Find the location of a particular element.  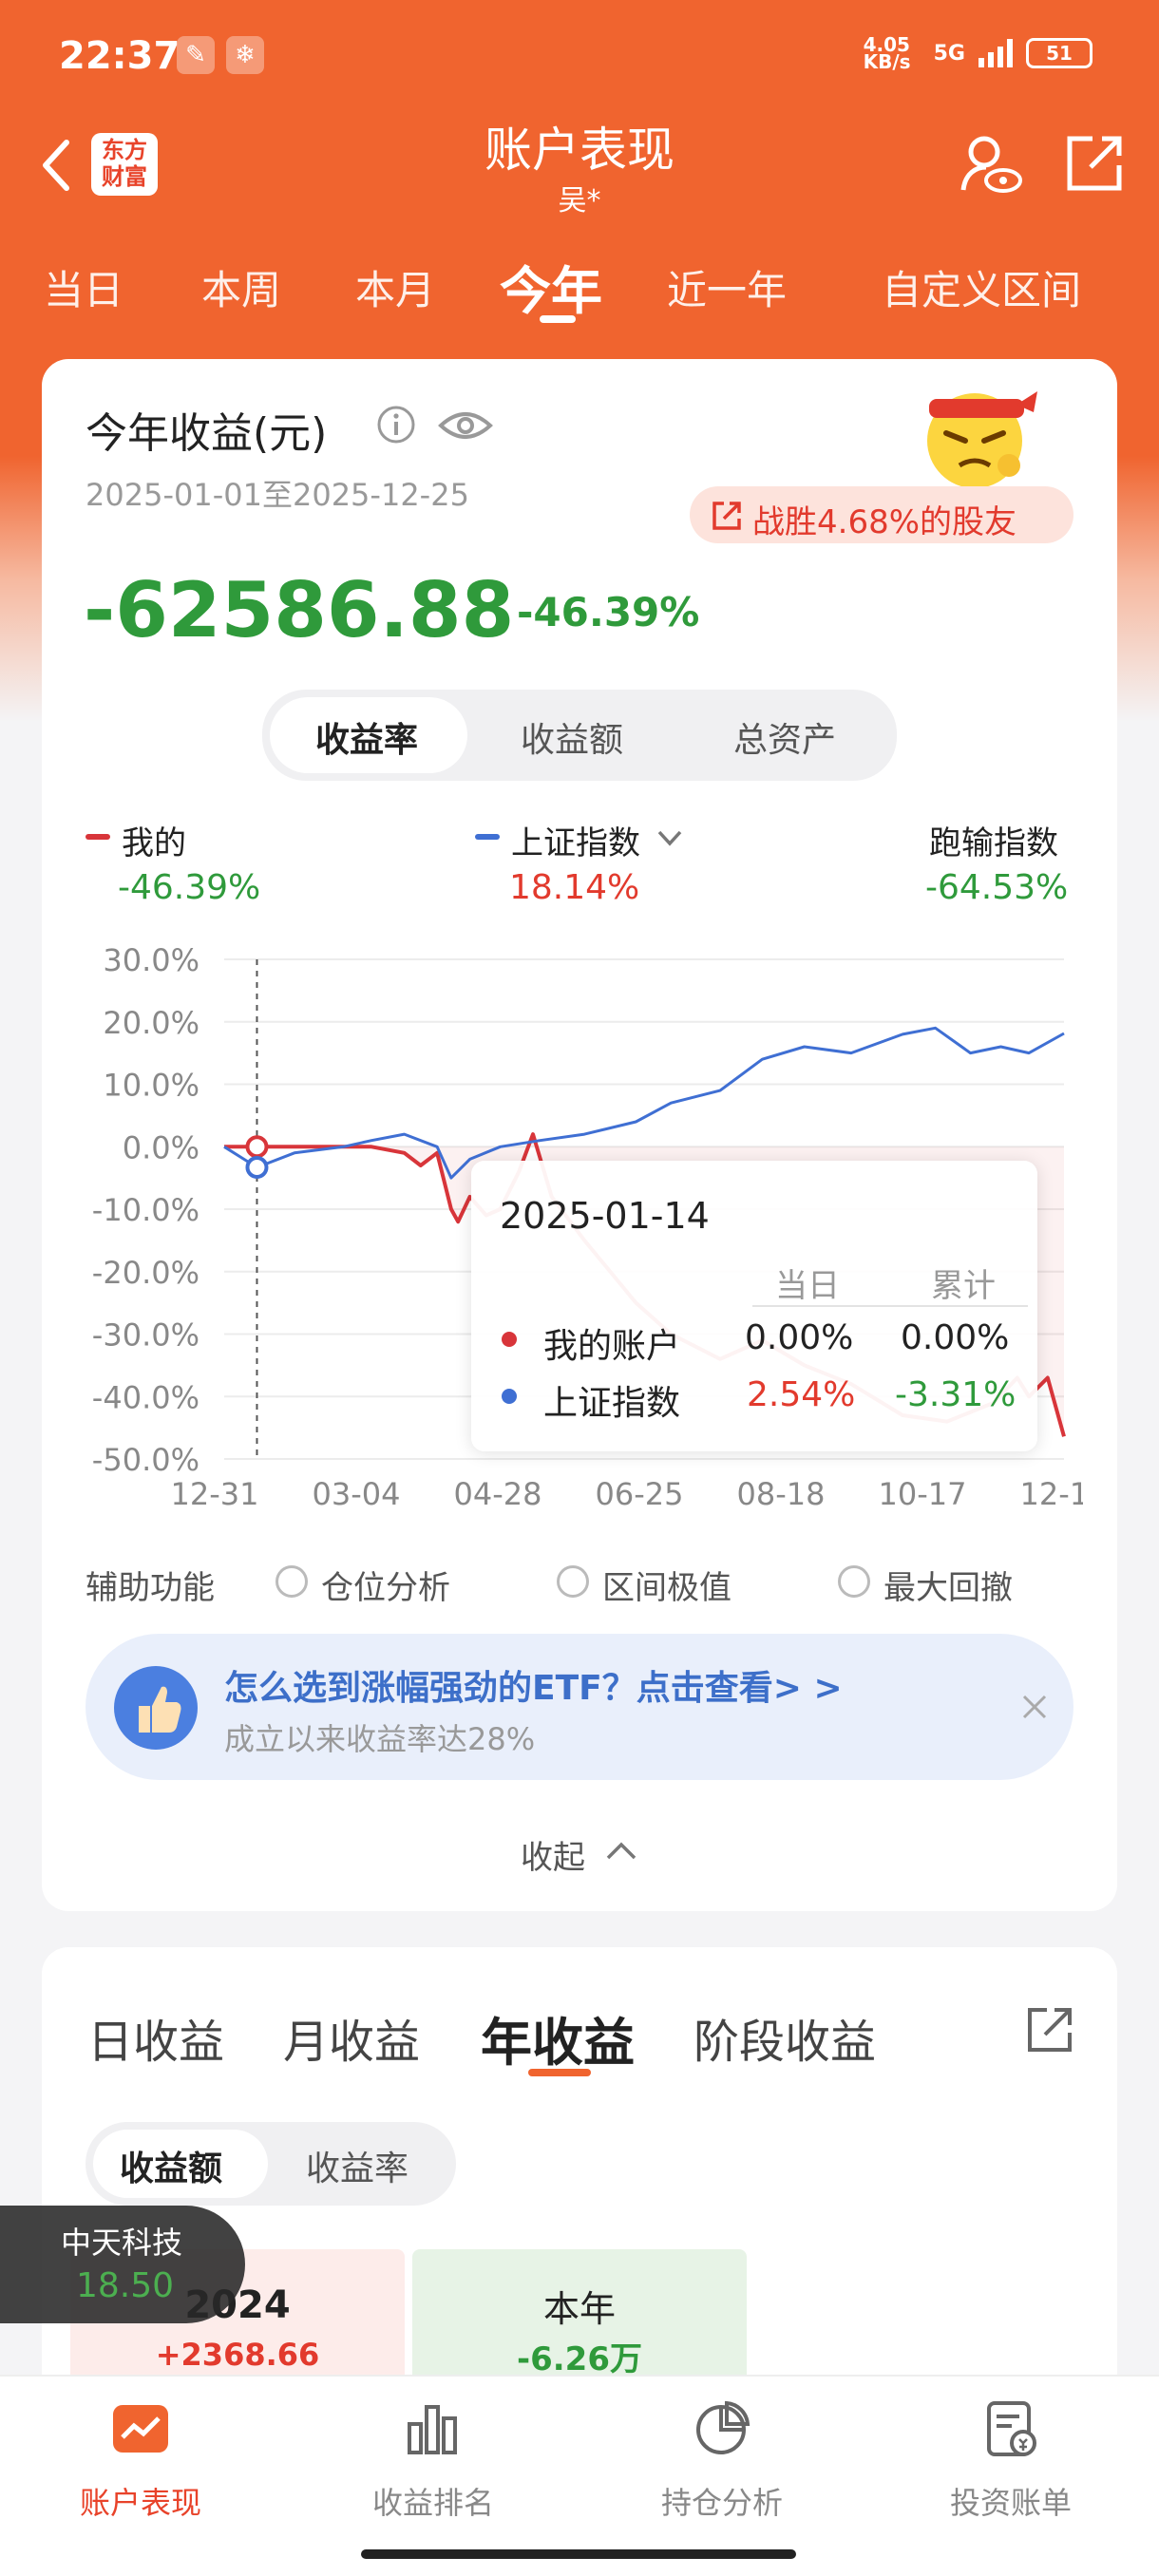

account-view-icon is located at coordinates (991, 164).